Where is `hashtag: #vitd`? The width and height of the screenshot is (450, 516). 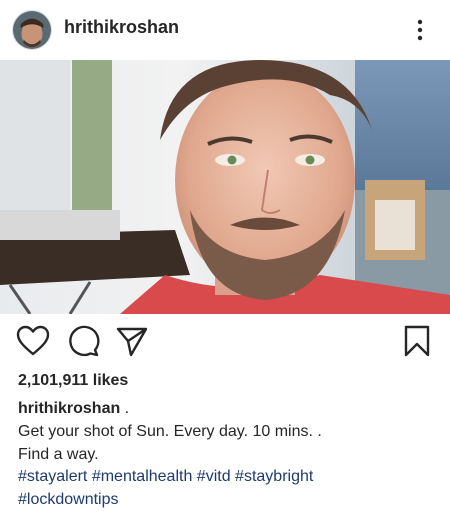
hashtag: #vitd is located at coordinates (214, 476).